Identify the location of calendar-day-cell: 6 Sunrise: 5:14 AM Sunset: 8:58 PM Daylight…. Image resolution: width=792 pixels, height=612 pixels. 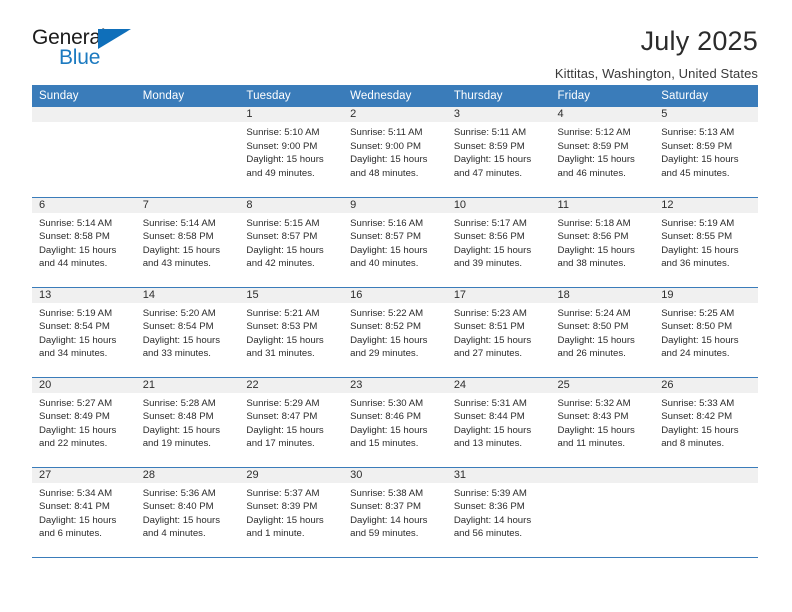
(84, 242).